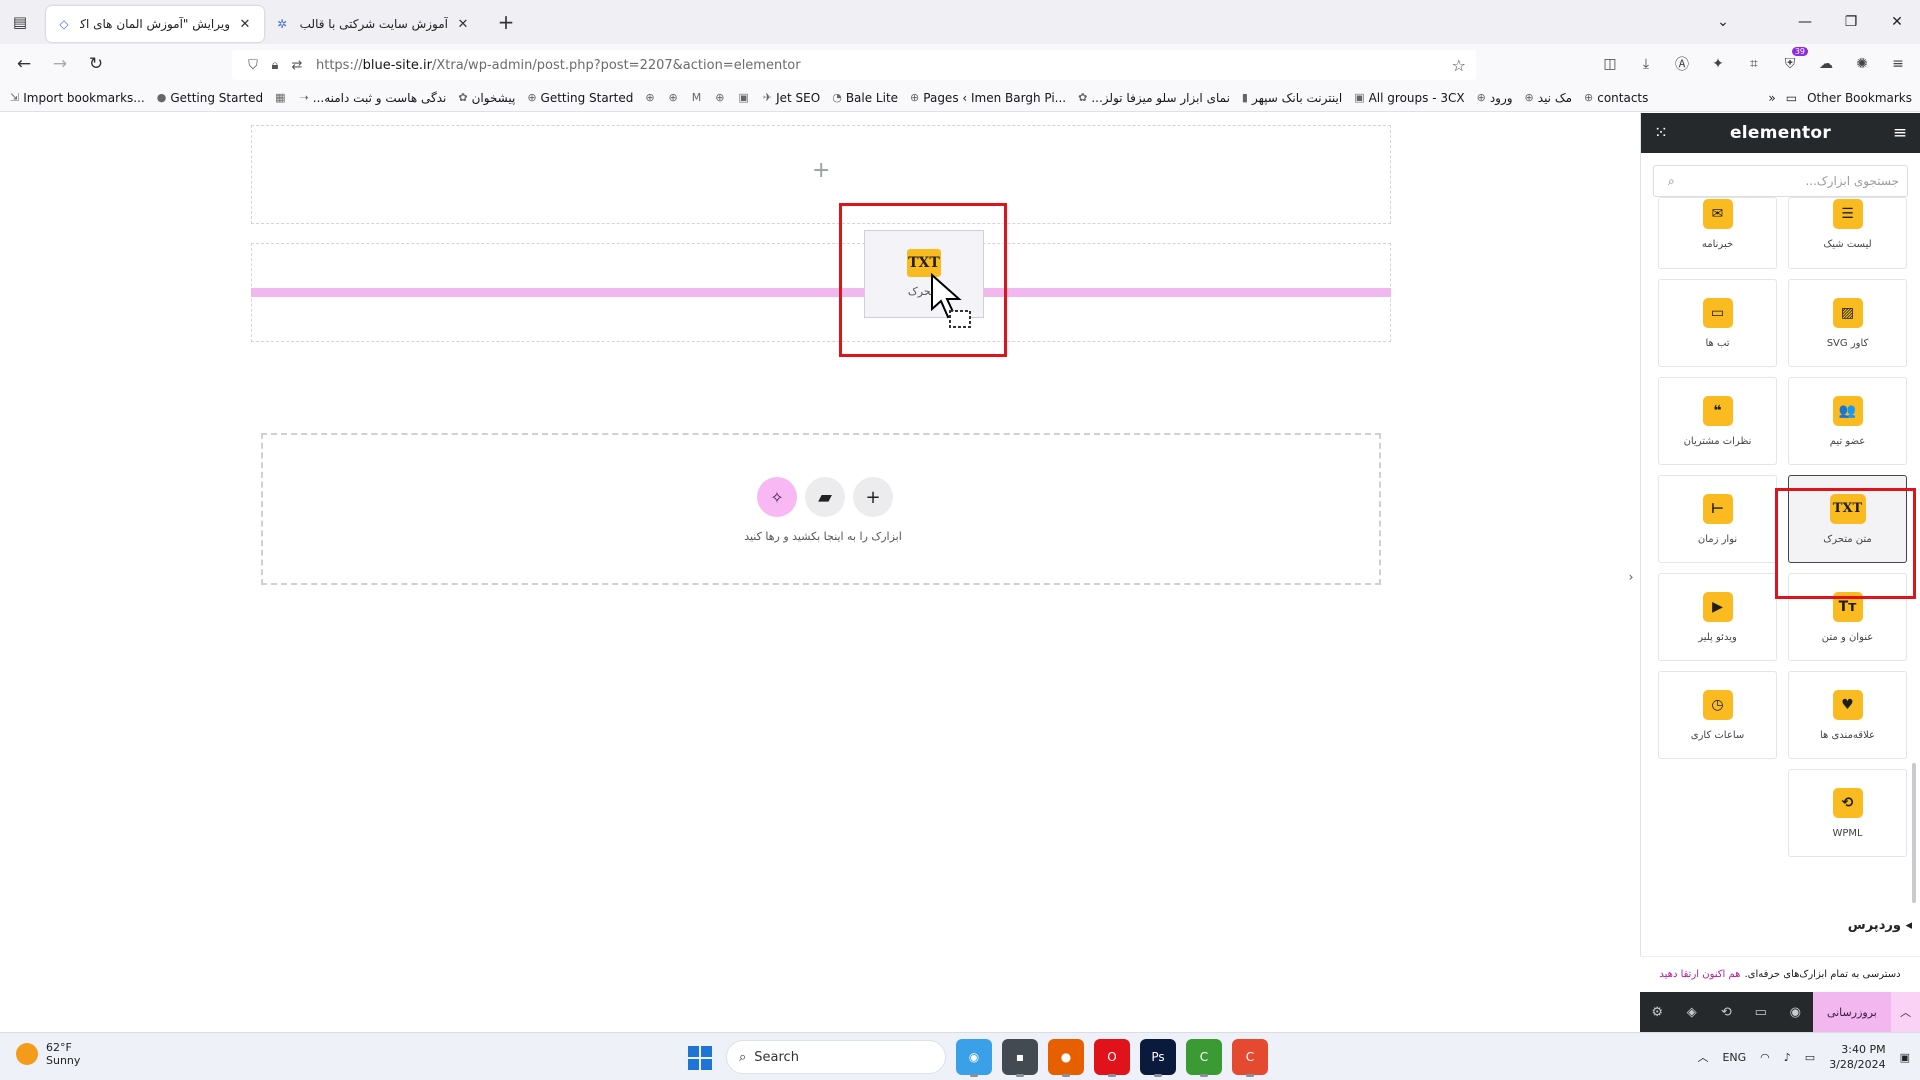 This screenshot has height=1080, width=1920. What do you see at coordinates (1661, 133) in the screenshot?
I see `grid-menu-icon: ⁙` at bounding box center [1661, 133].